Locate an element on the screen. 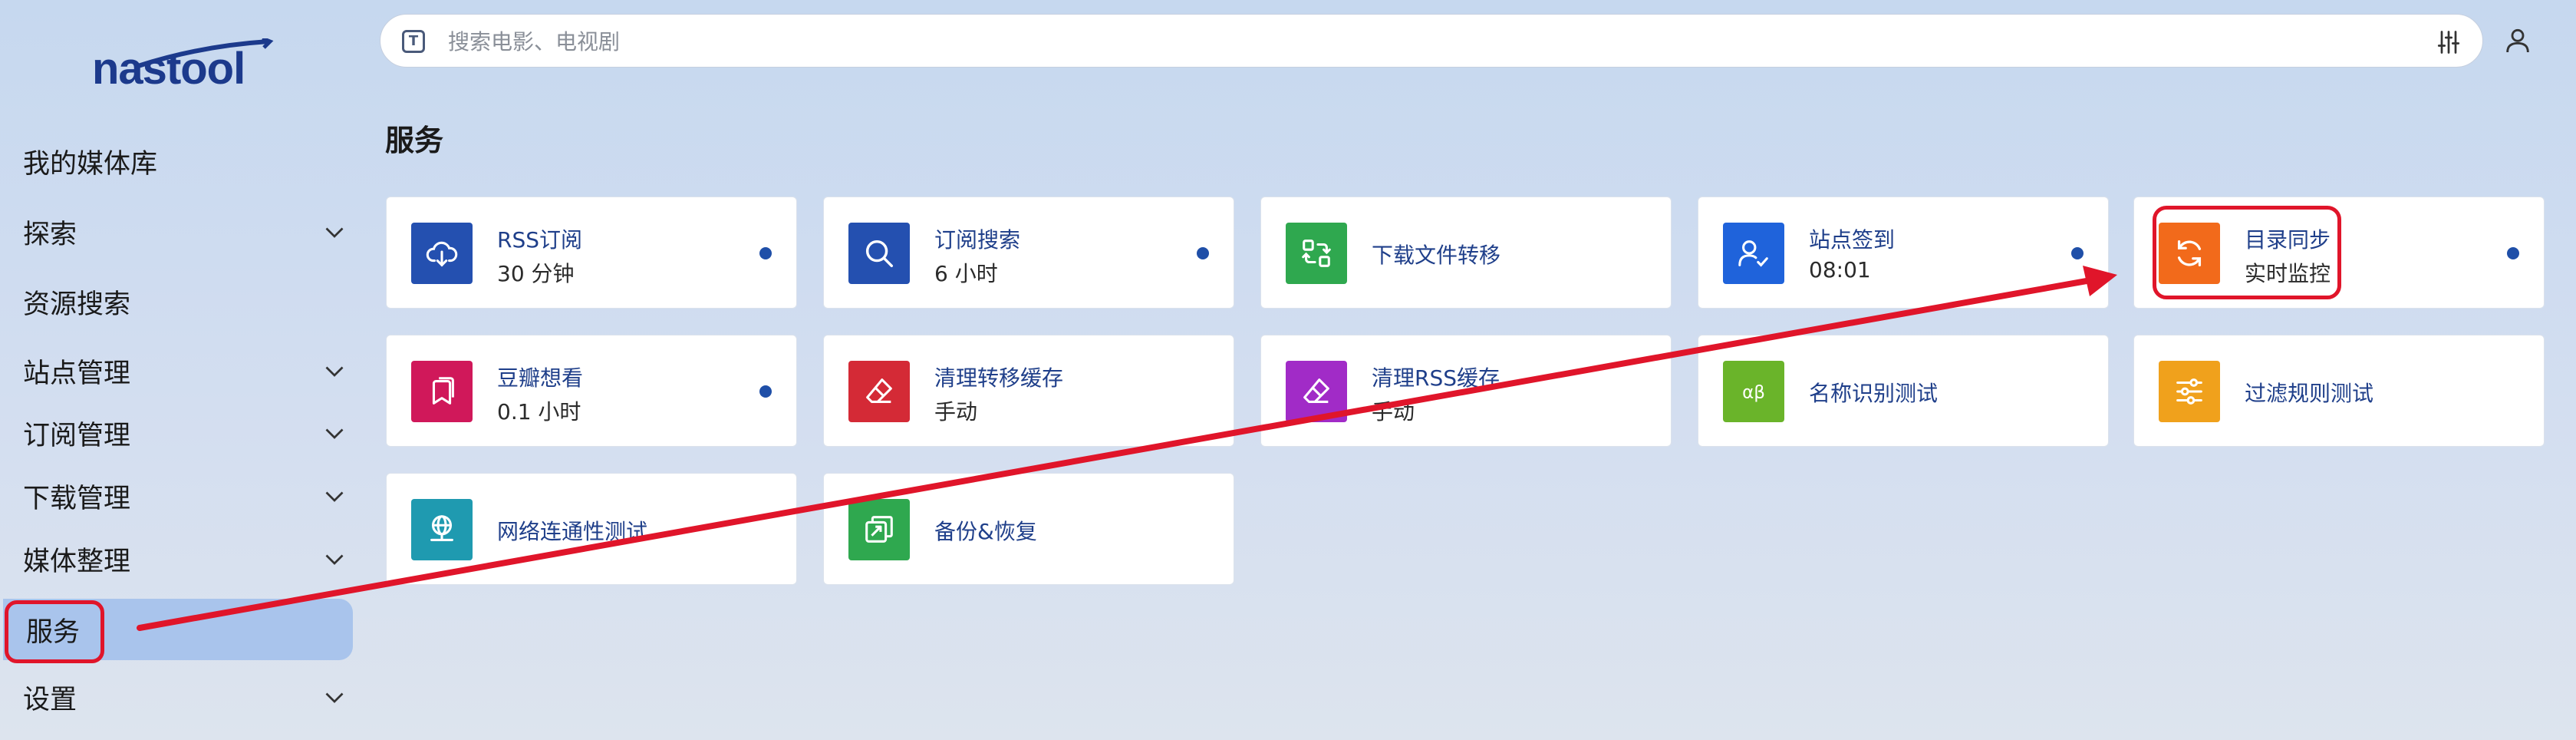  transfer-icon is located at coordinates (1316, 253).